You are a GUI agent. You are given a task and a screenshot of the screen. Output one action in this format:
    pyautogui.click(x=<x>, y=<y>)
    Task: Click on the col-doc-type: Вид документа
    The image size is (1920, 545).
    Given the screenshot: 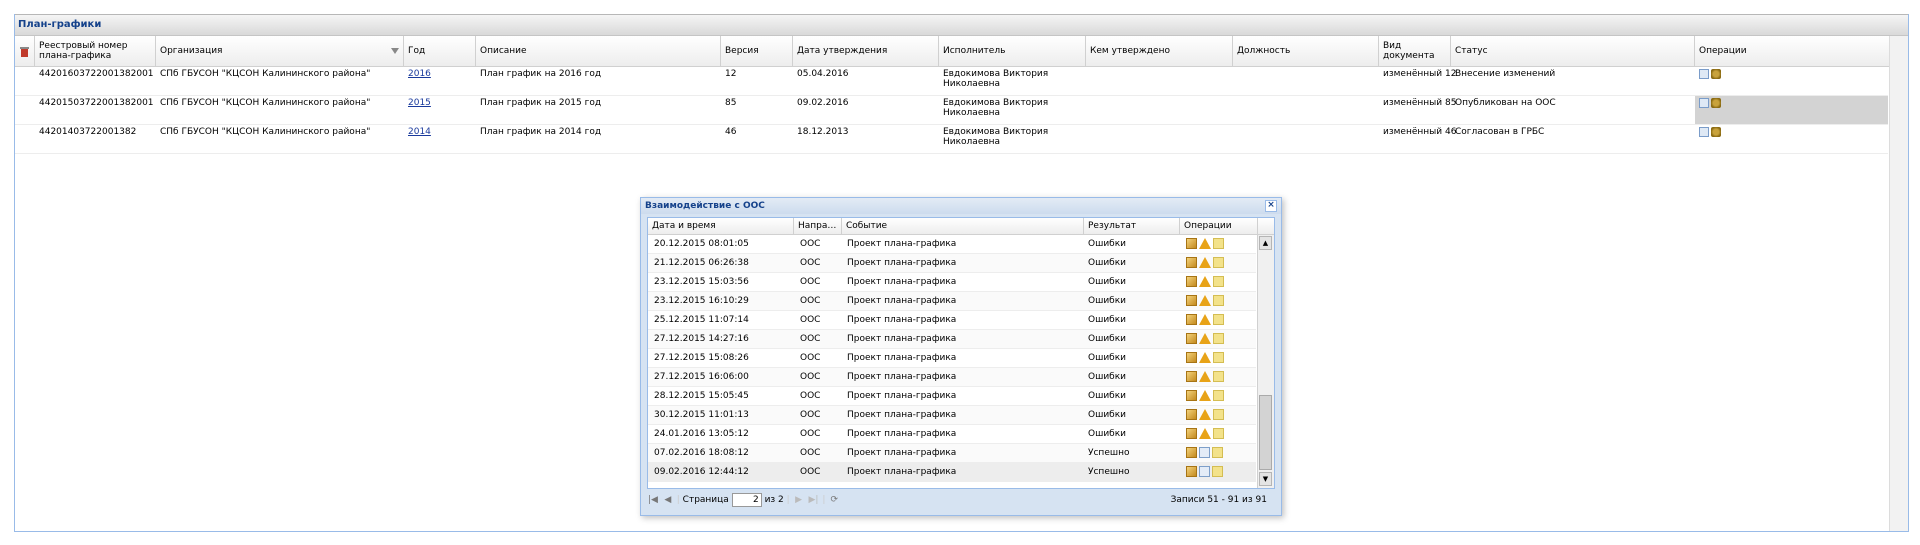 What is the action you would take?
    pyautogui.click(x=1415, y=51)
    